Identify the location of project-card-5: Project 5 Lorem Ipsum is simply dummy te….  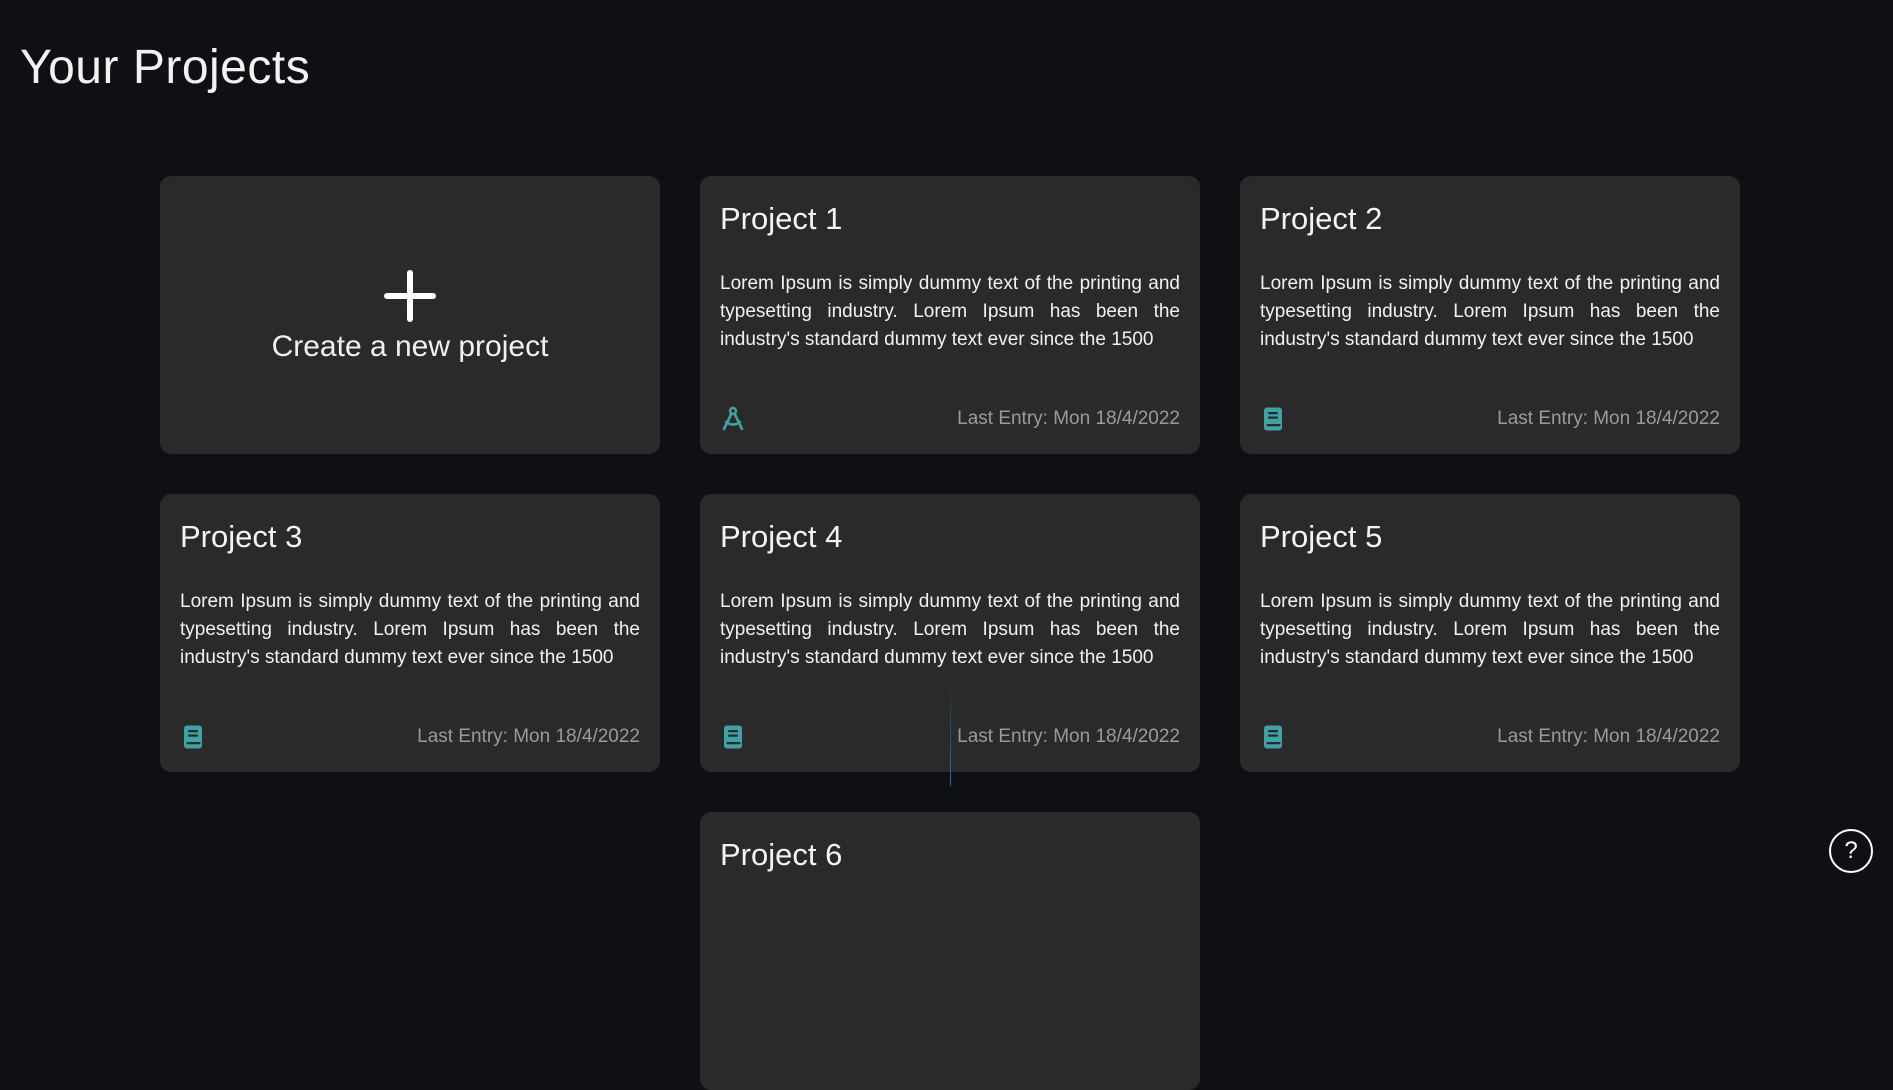
(1490, 633).